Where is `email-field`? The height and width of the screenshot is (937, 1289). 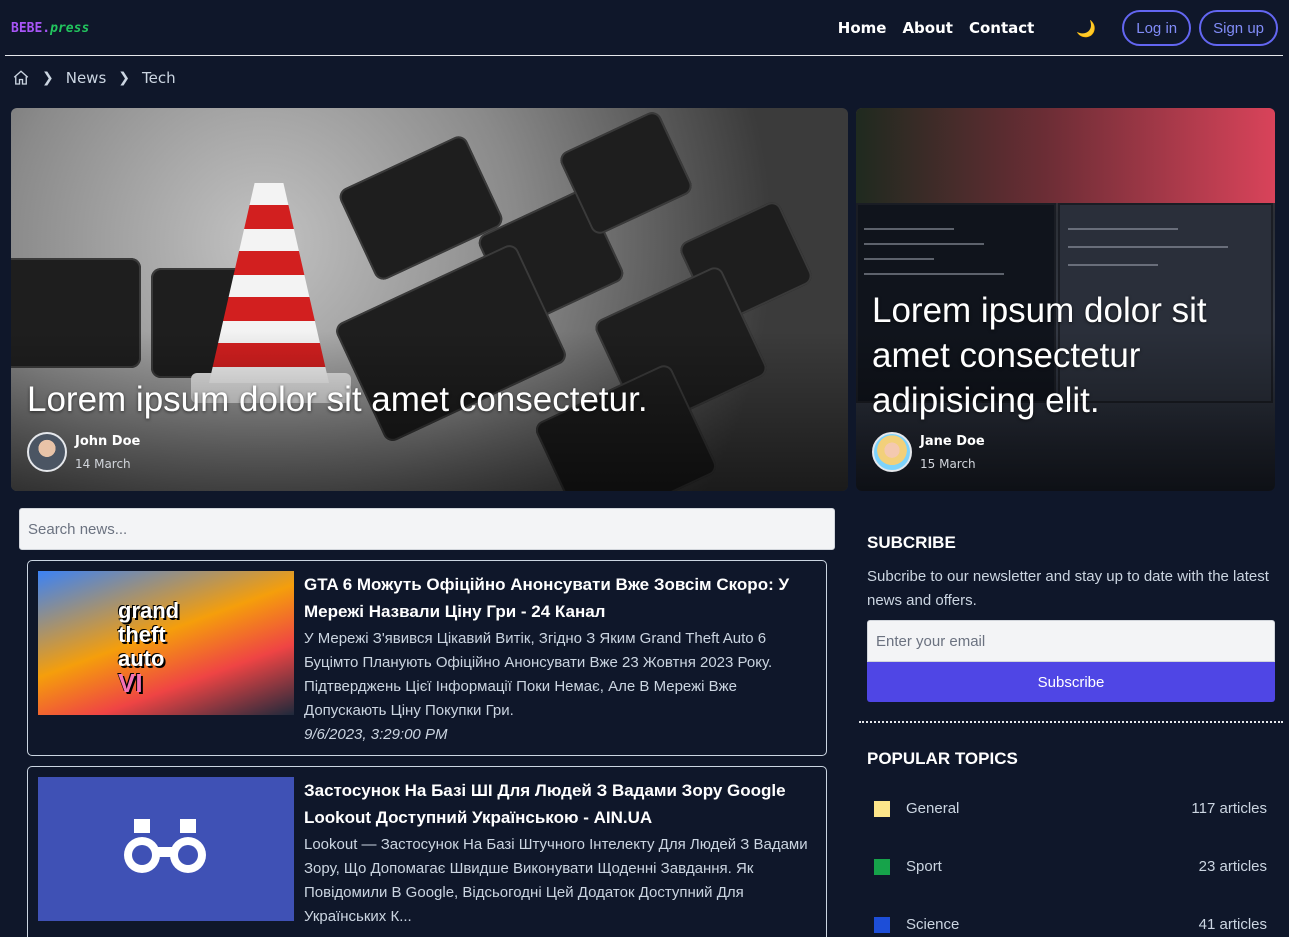 email-field is located at coordinates (1071, 641).